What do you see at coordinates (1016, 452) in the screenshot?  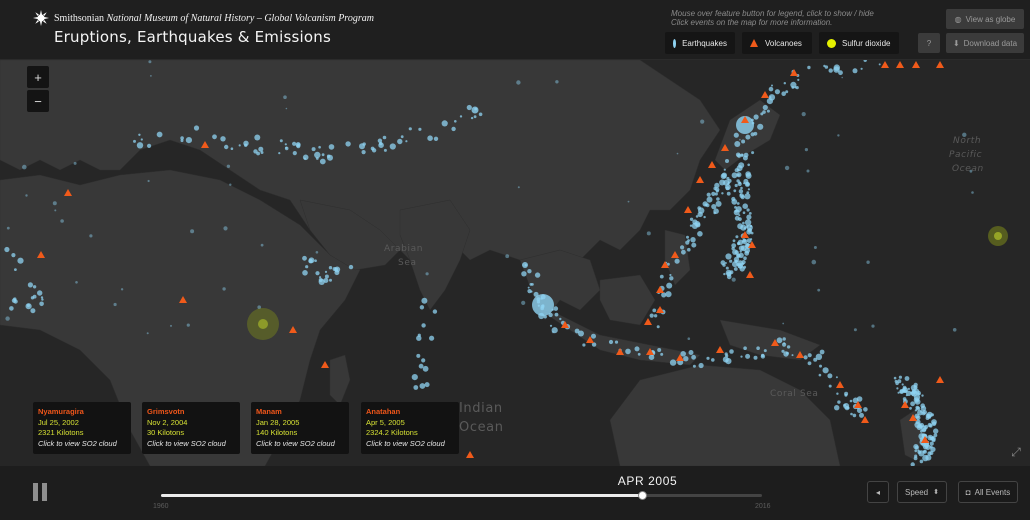 I see `fullscreen-icon: ⤢` at bounding box center [1016, 452].